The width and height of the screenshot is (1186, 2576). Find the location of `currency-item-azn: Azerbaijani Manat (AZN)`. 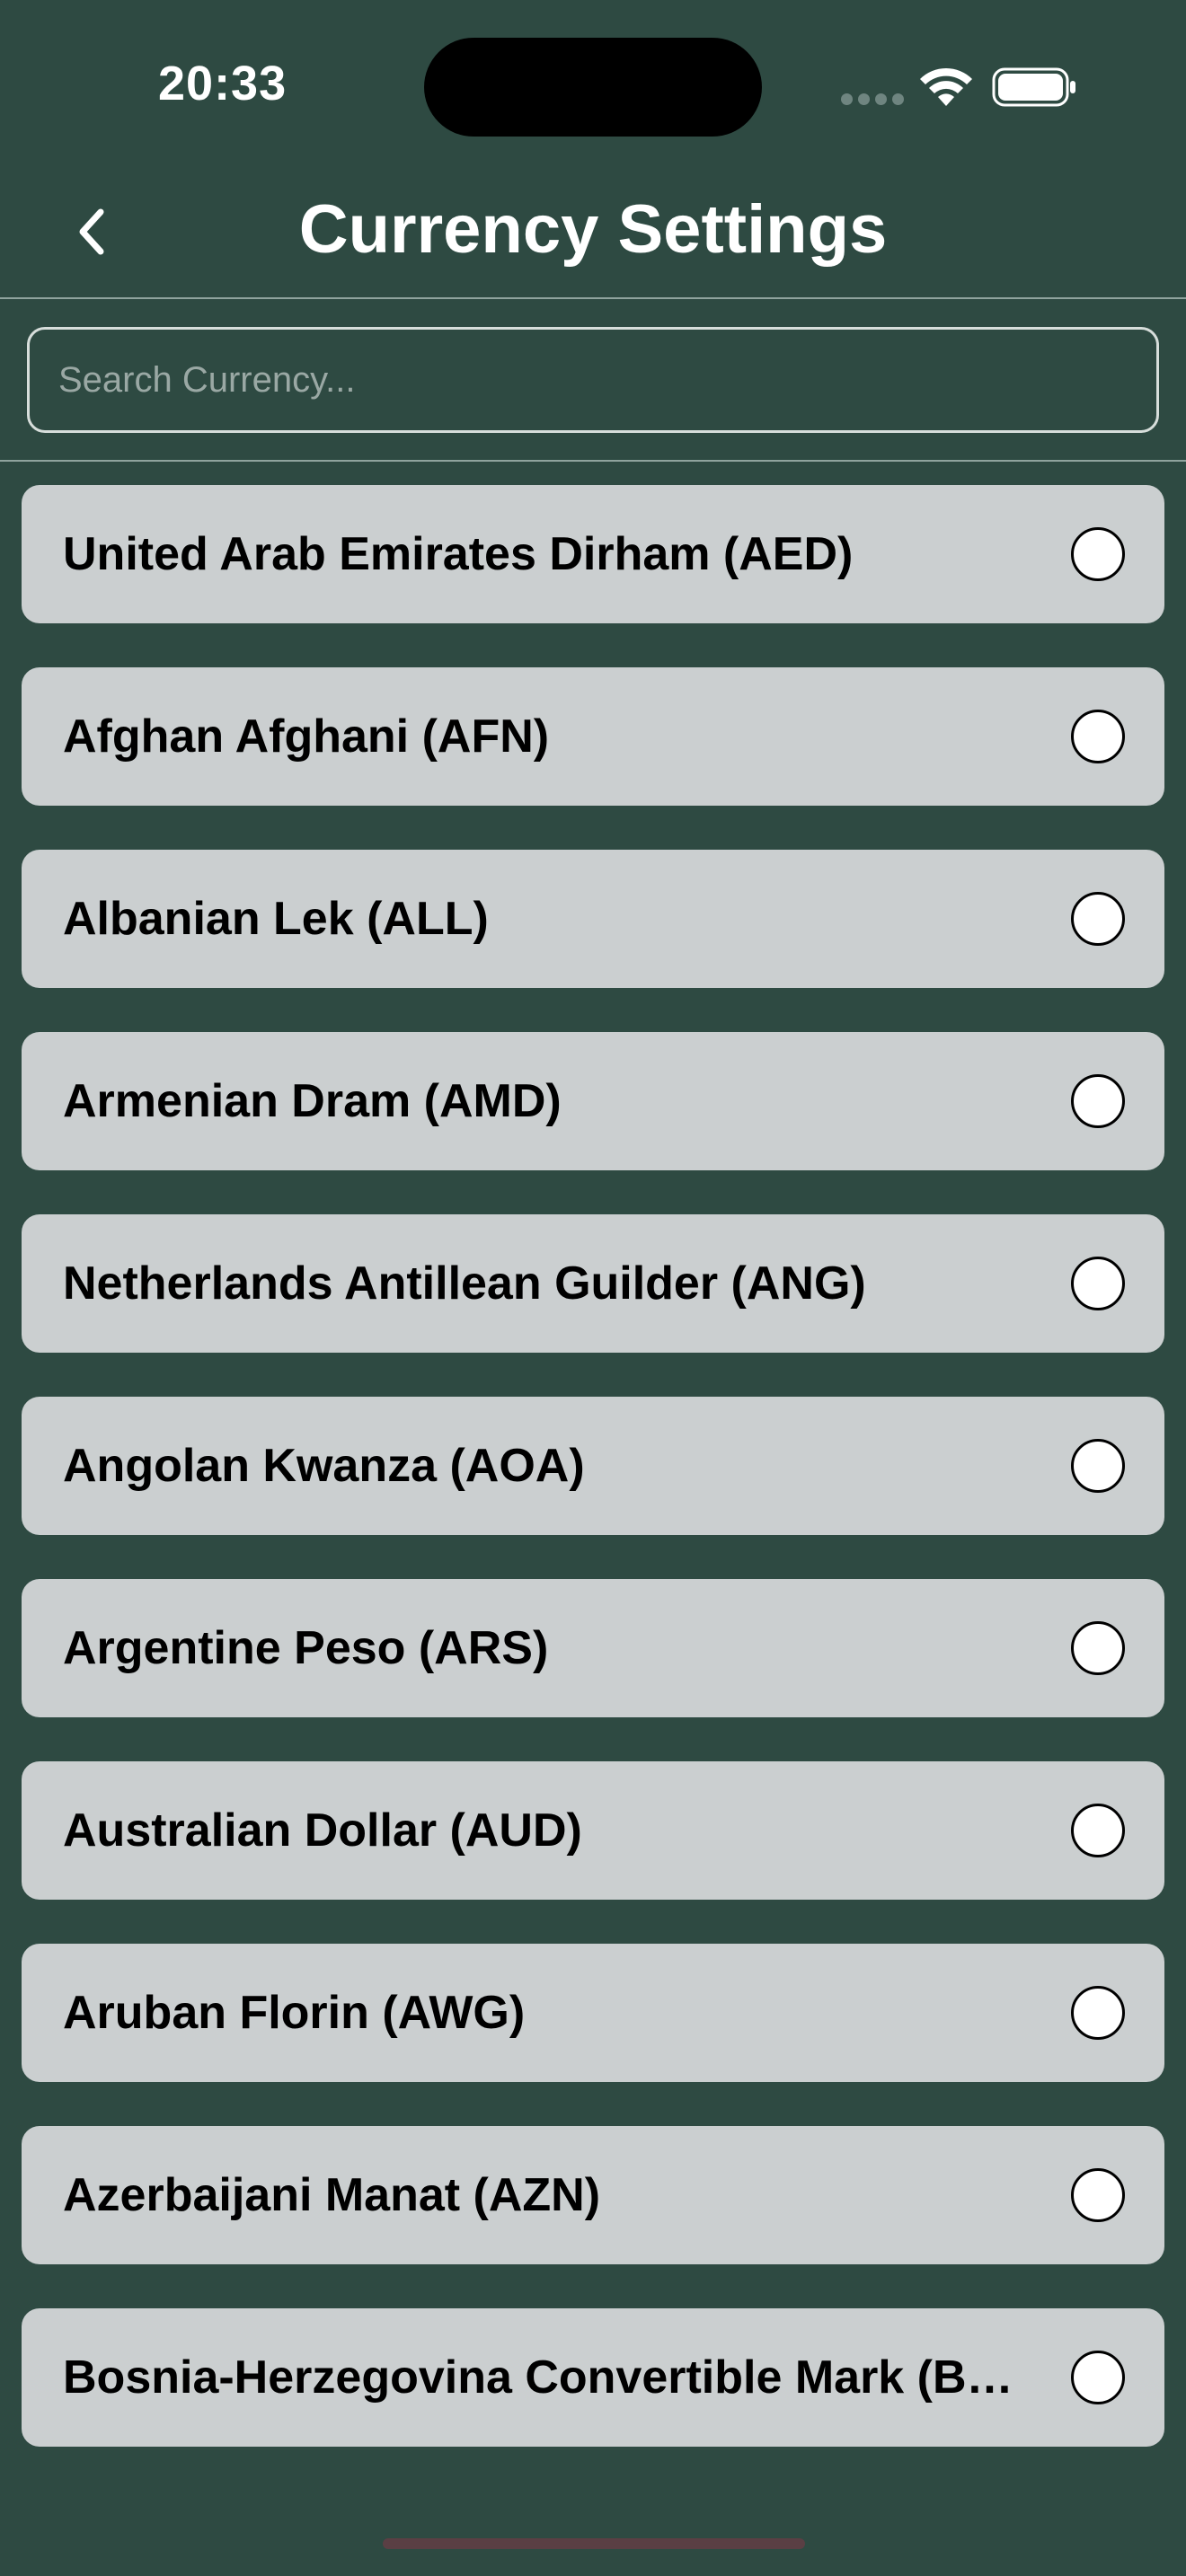

currency-item-azn: Azerbaijani Manat (AZN) is located at coordinates (593, 2195).